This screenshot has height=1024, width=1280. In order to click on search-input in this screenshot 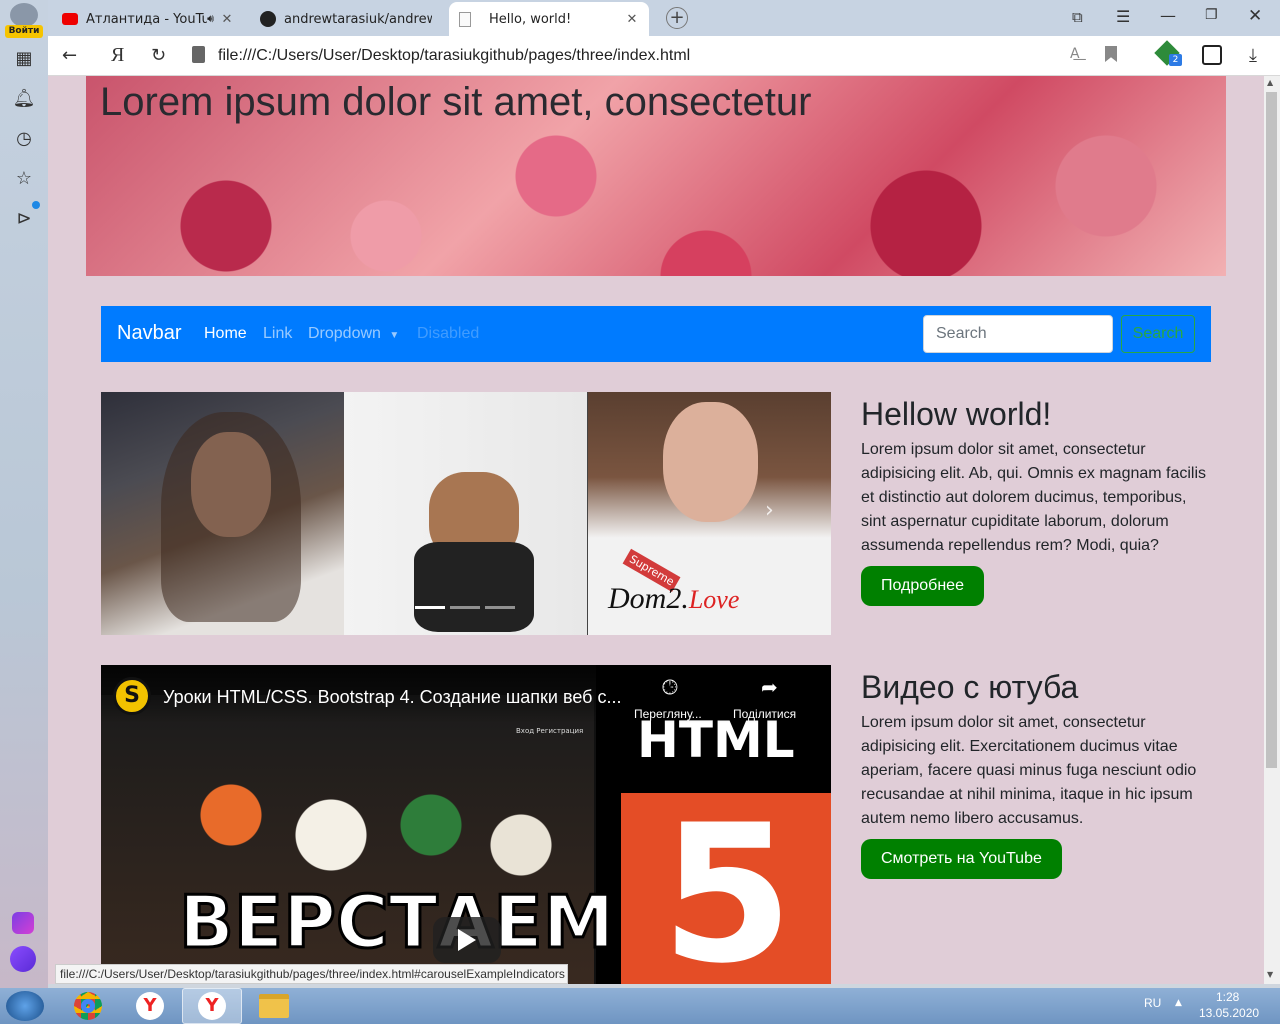, I will do `click(1018, 334)`.